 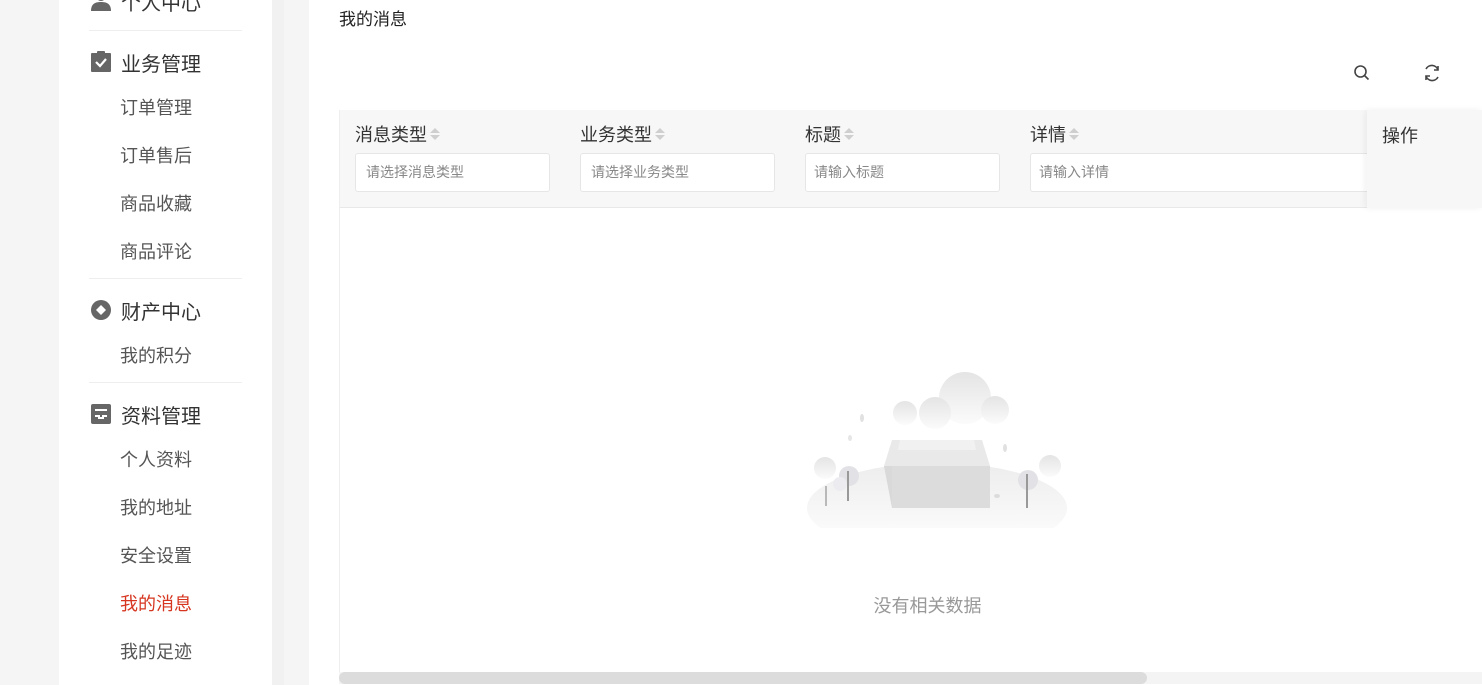 What do you see at coordinates (165, 253) in the screenshot?
I see `sidebar-item-reviews: 商品评论` at bounding box center [165, 253].